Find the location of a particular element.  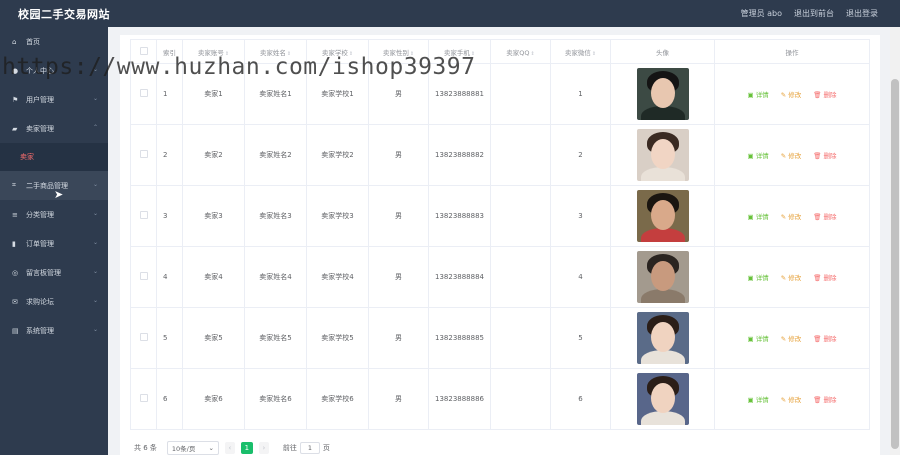

submenu-item-seller: 卖家 is located at coordinates (54, 157).